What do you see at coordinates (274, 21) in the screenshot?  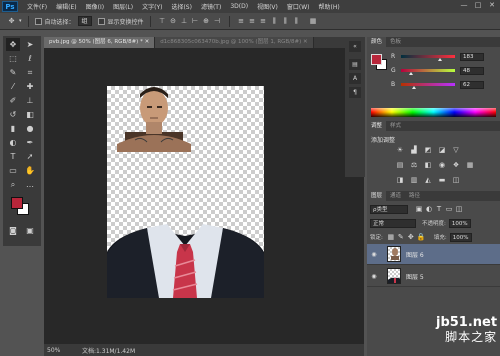 I see `distribute-left-icon: ⫼` at bounding box center [274, 21].